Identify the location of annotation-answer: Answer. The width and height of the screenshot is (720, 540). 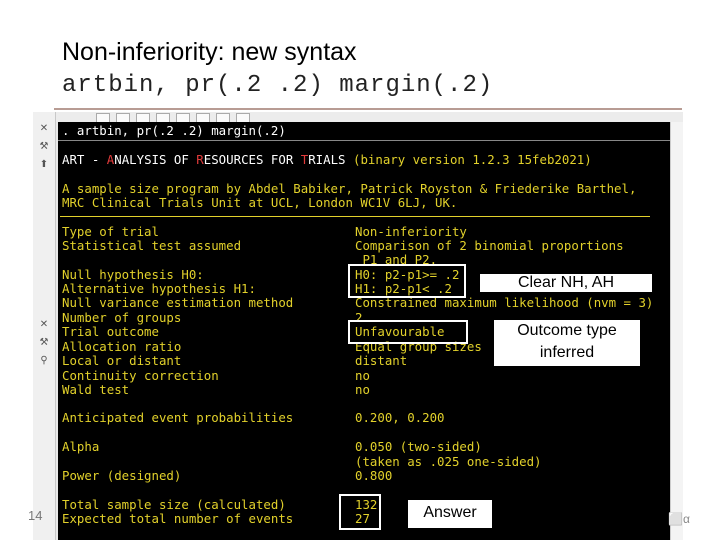
(450, 512).